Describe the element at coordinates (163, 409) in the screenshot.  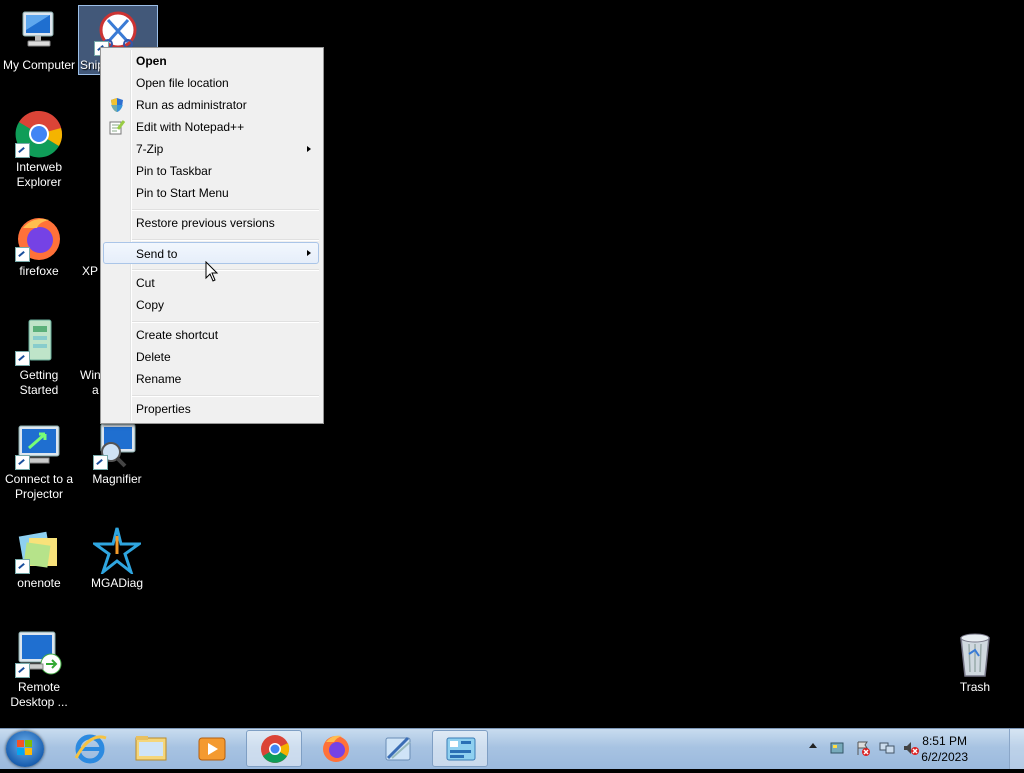
I see `menu-item-label: Properties` at that location.